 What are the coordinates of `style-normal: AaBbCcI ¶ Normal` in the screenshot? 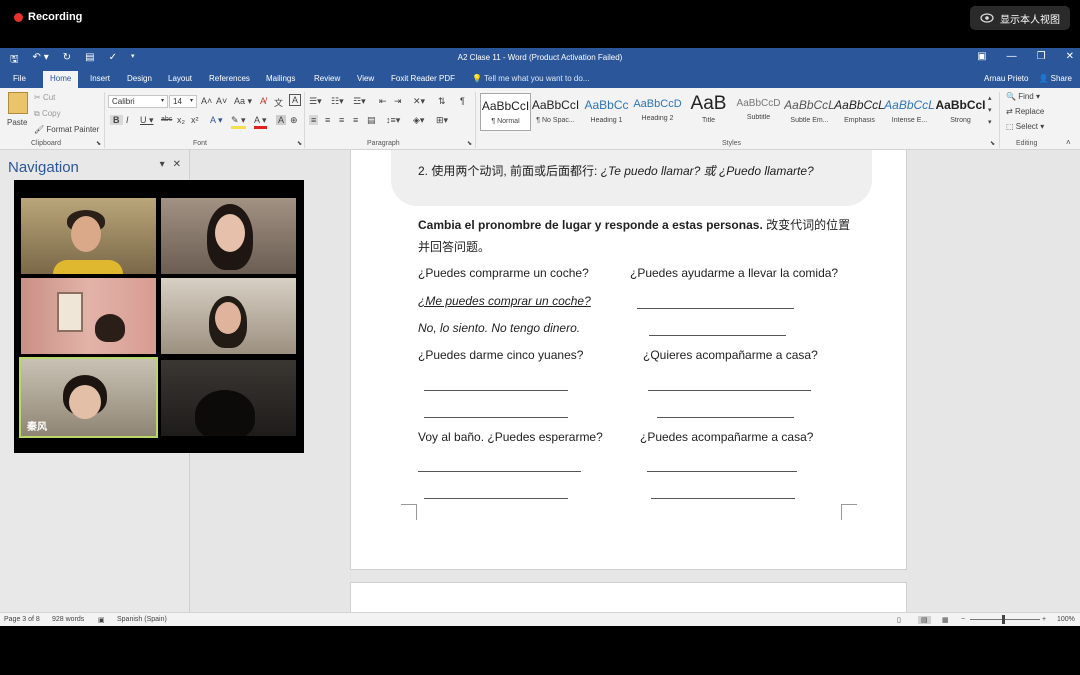 It's located at (505, 112).